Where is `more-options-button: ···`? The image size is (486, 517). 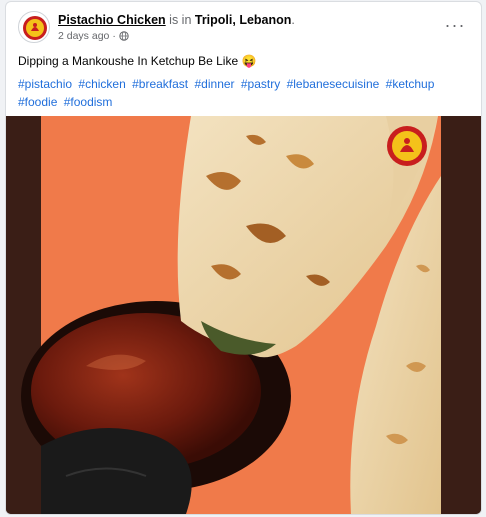
more-options-button: ··· is located at coordinates (455, 25).